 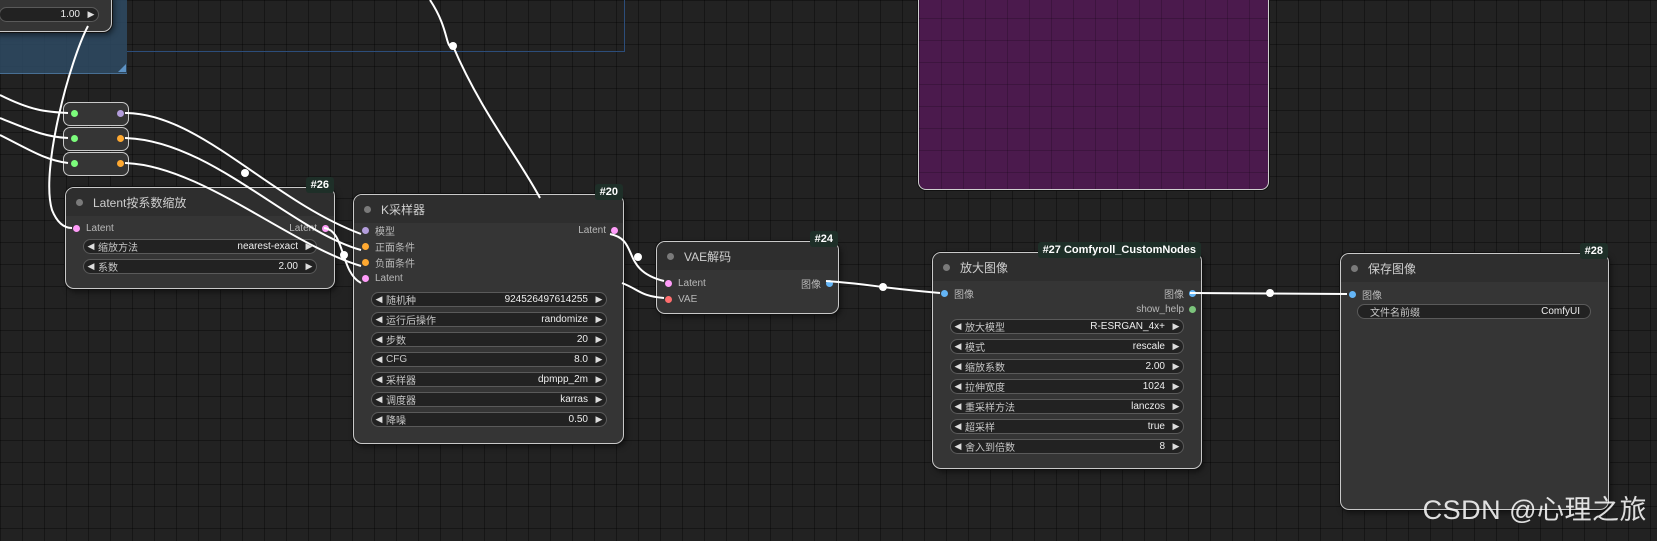 What do you see at coordinates (96, 114) in the screenshot?
I see `reroute-node-model` at bounding box center [96, 114].